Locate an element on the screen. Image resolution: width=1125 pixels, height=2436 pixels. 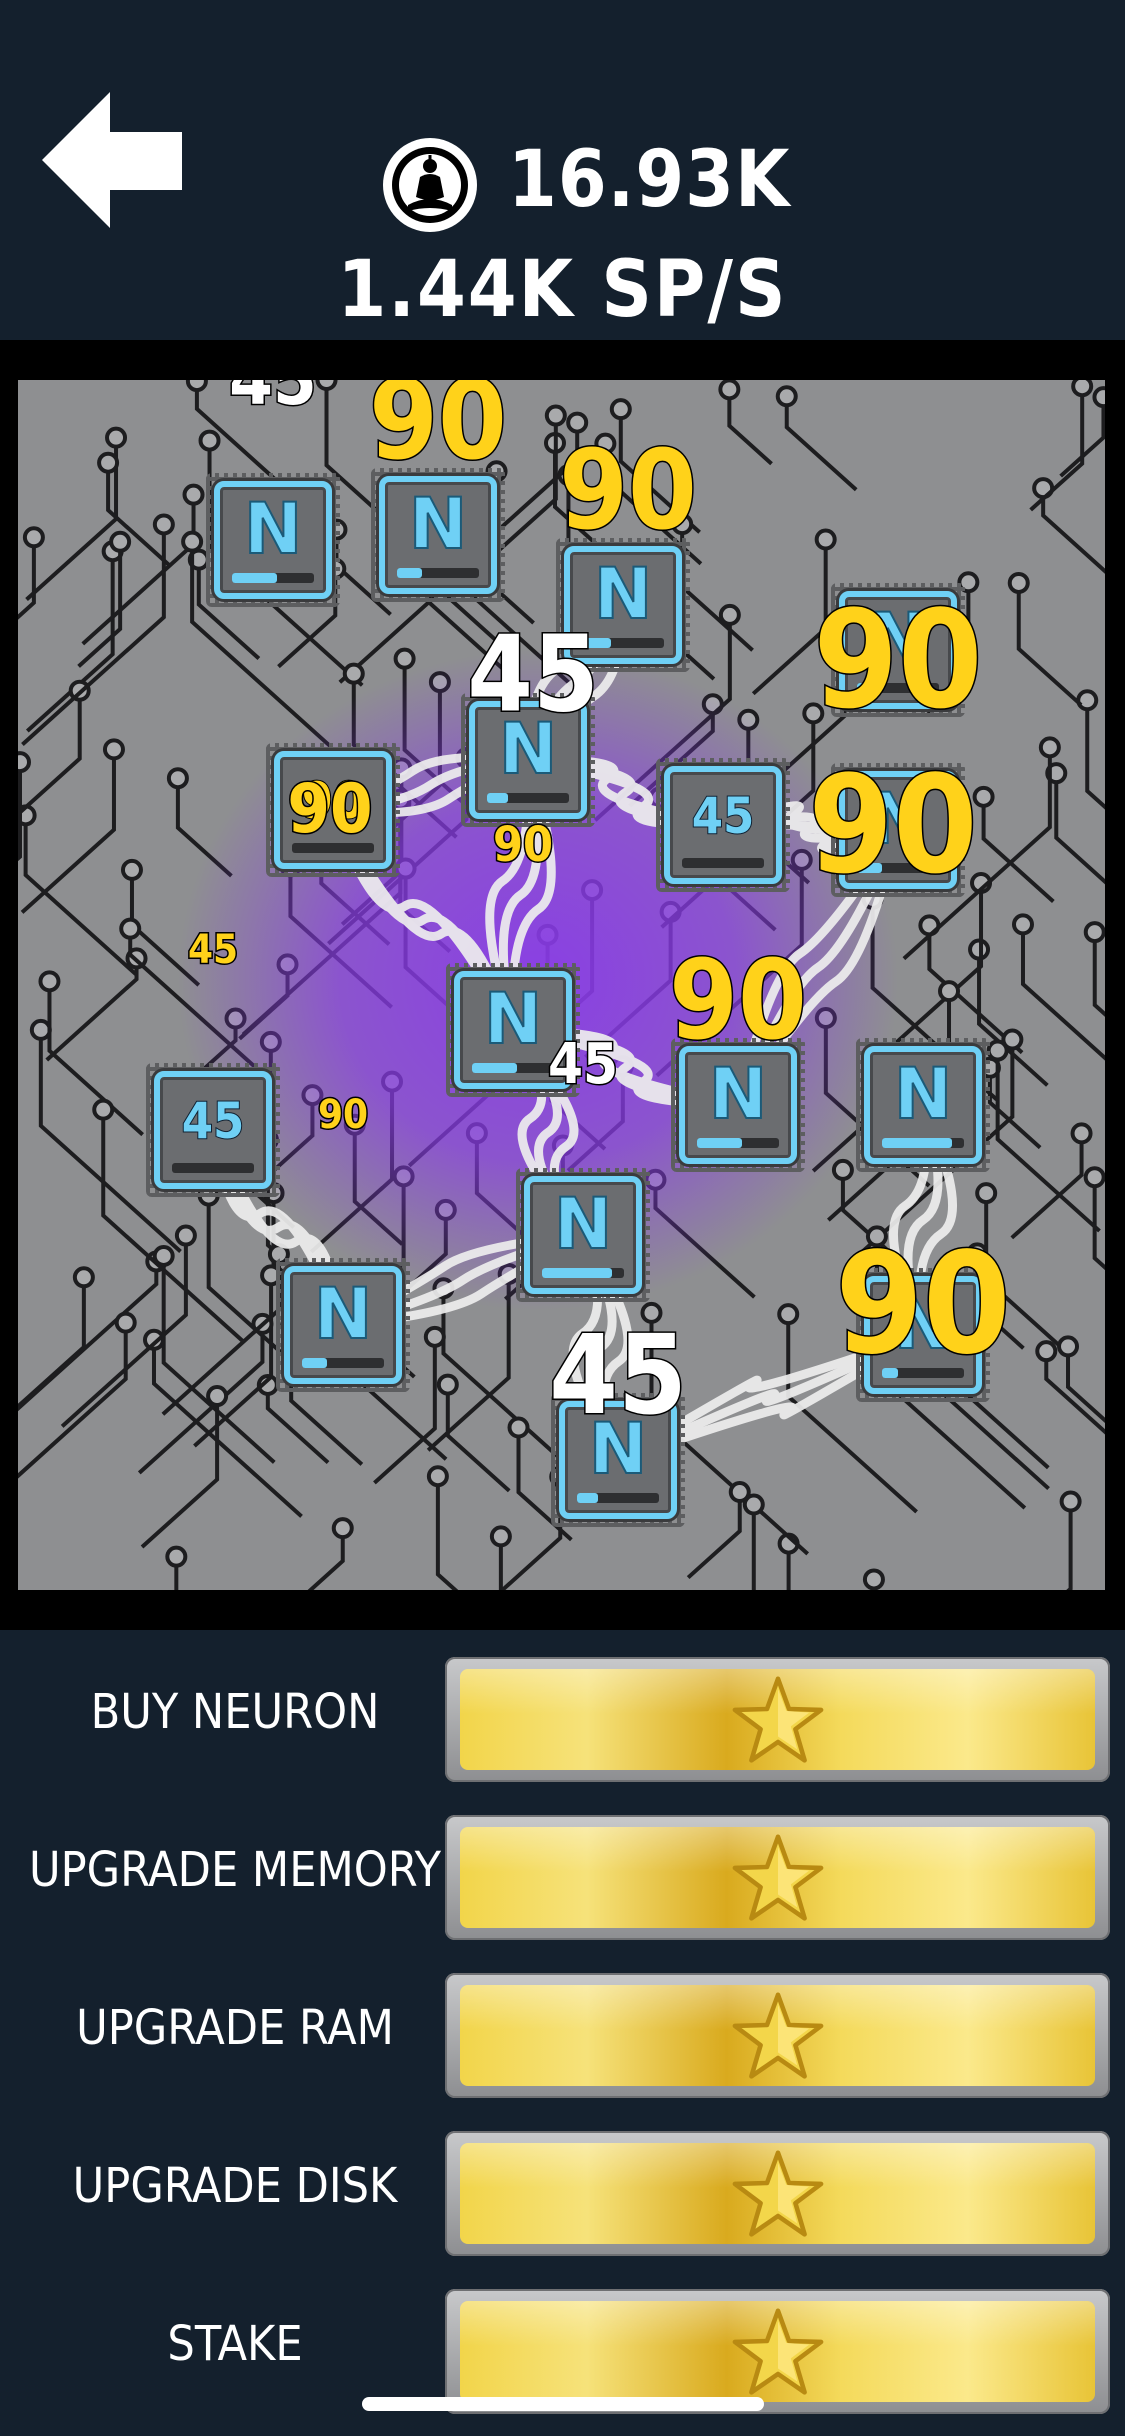
back-button is located at coordinates (117, 162).